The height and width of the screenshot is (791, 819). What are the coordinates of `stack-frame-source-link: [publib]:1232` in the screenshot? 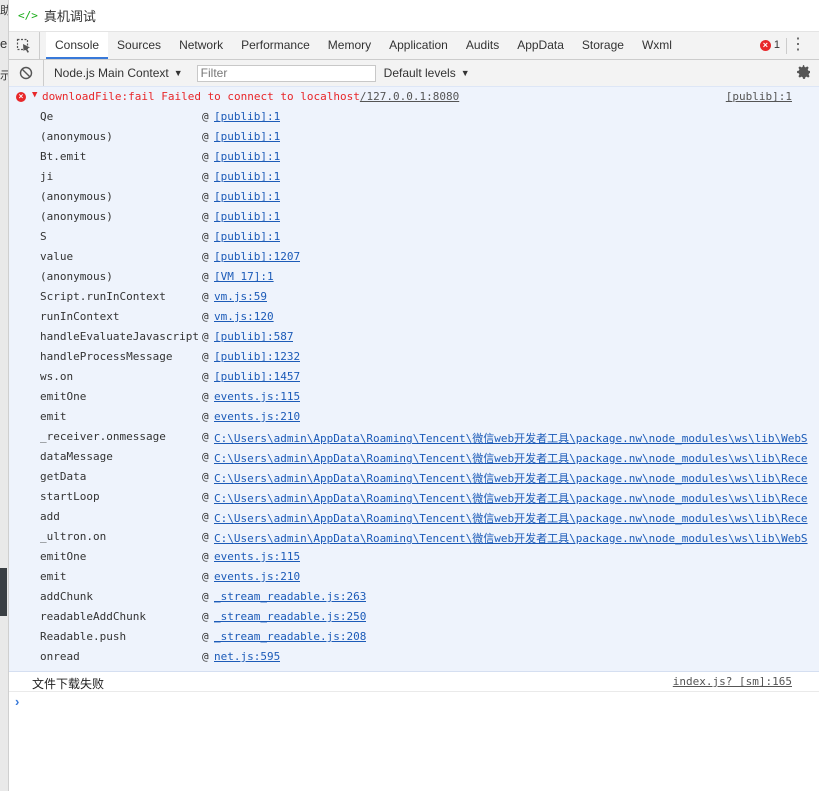 It's located at (257, 356).